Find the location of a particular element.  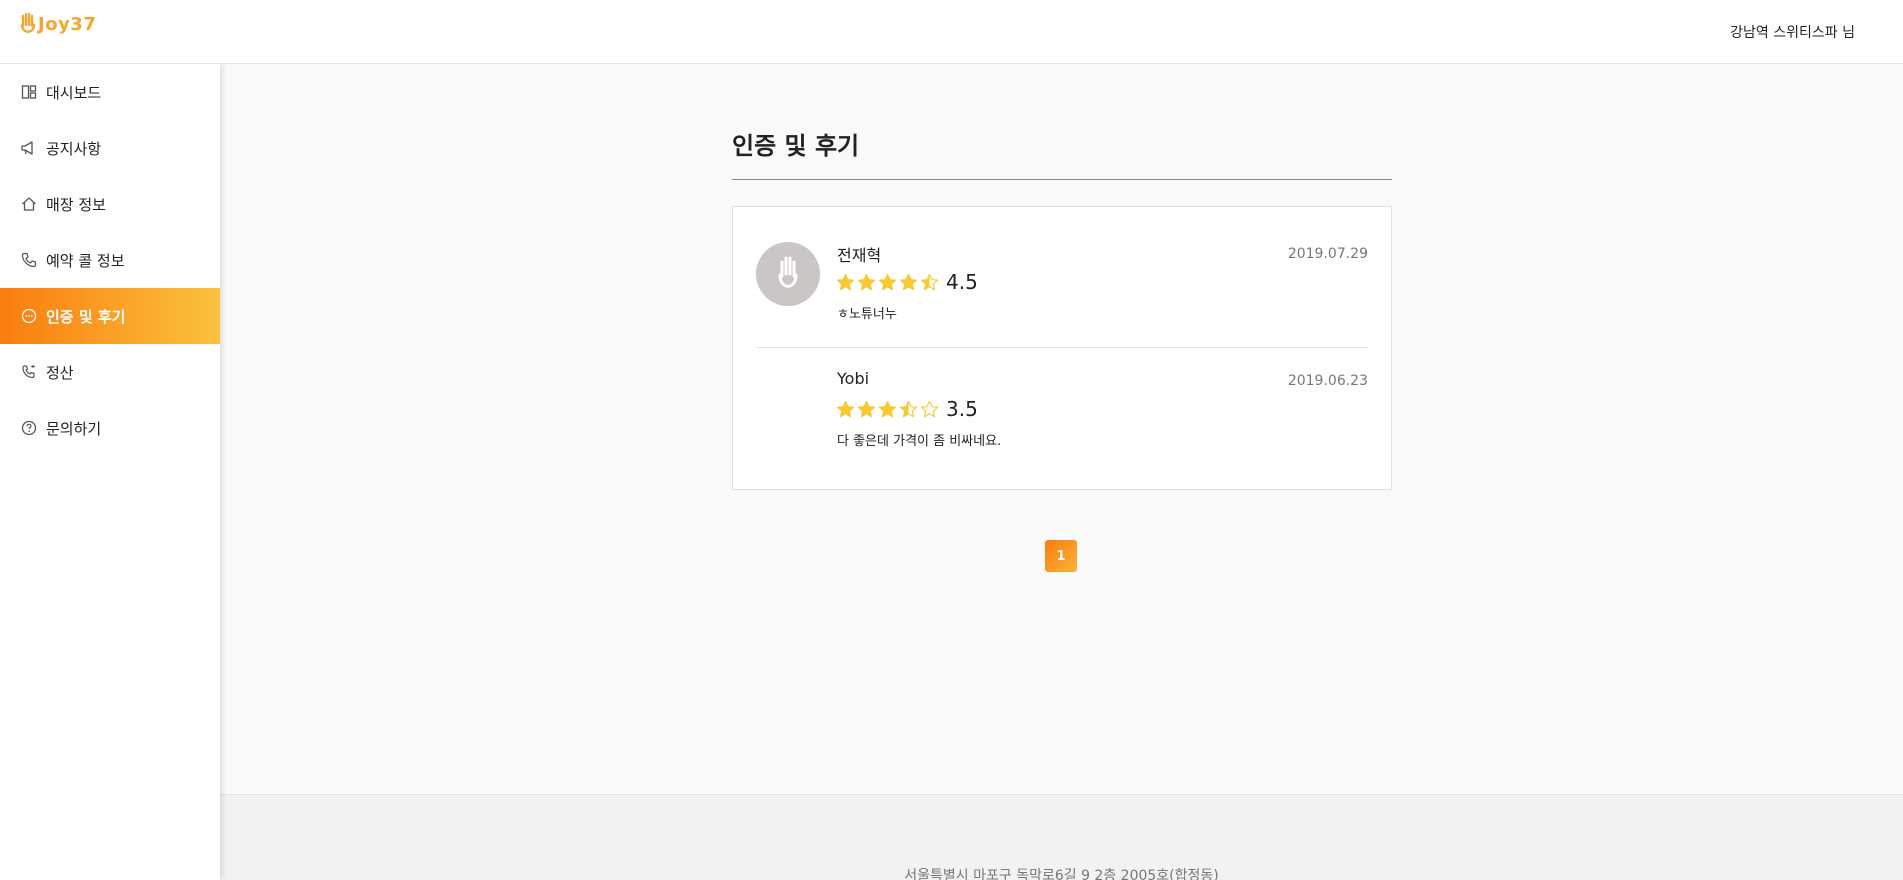

user-name: 강남역 스위티스파 님 is located at coordinates (1792, 32).